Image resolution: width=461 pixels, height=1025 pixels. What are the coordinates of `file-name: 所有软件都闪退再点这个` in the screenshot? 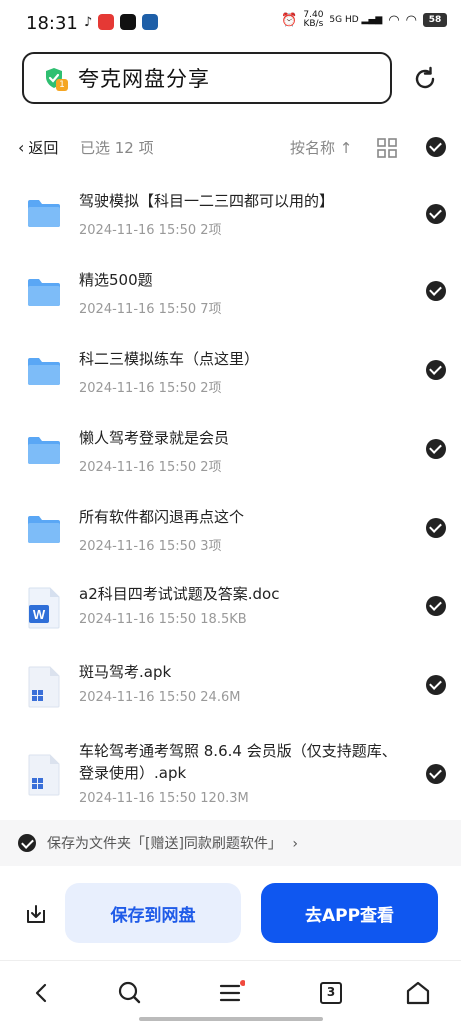 It's located at (162, 517).